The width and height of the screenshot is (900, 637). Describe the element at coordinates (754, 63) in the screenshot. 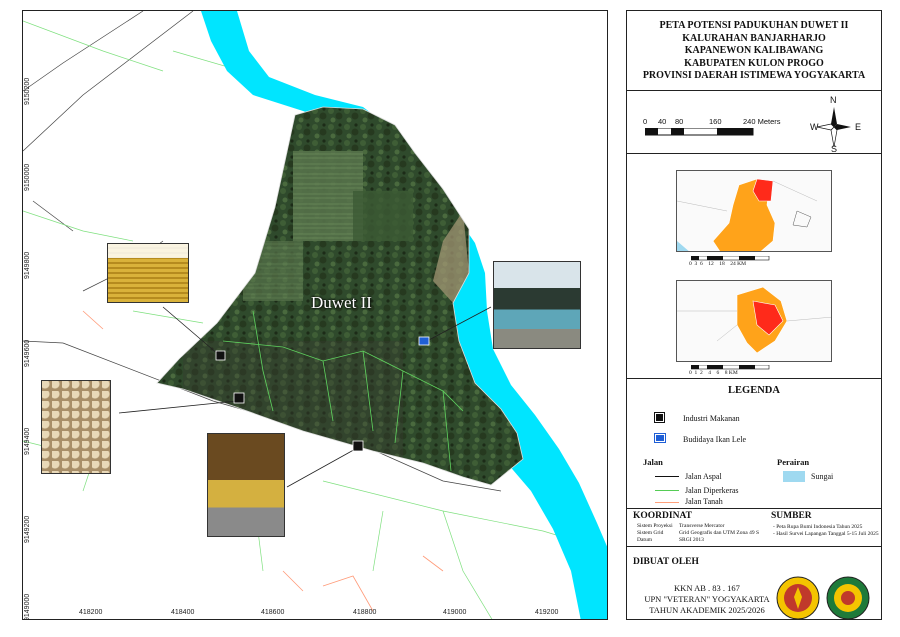

I see `title-line-4: KABUPATEN KULON PROGO` at that location.